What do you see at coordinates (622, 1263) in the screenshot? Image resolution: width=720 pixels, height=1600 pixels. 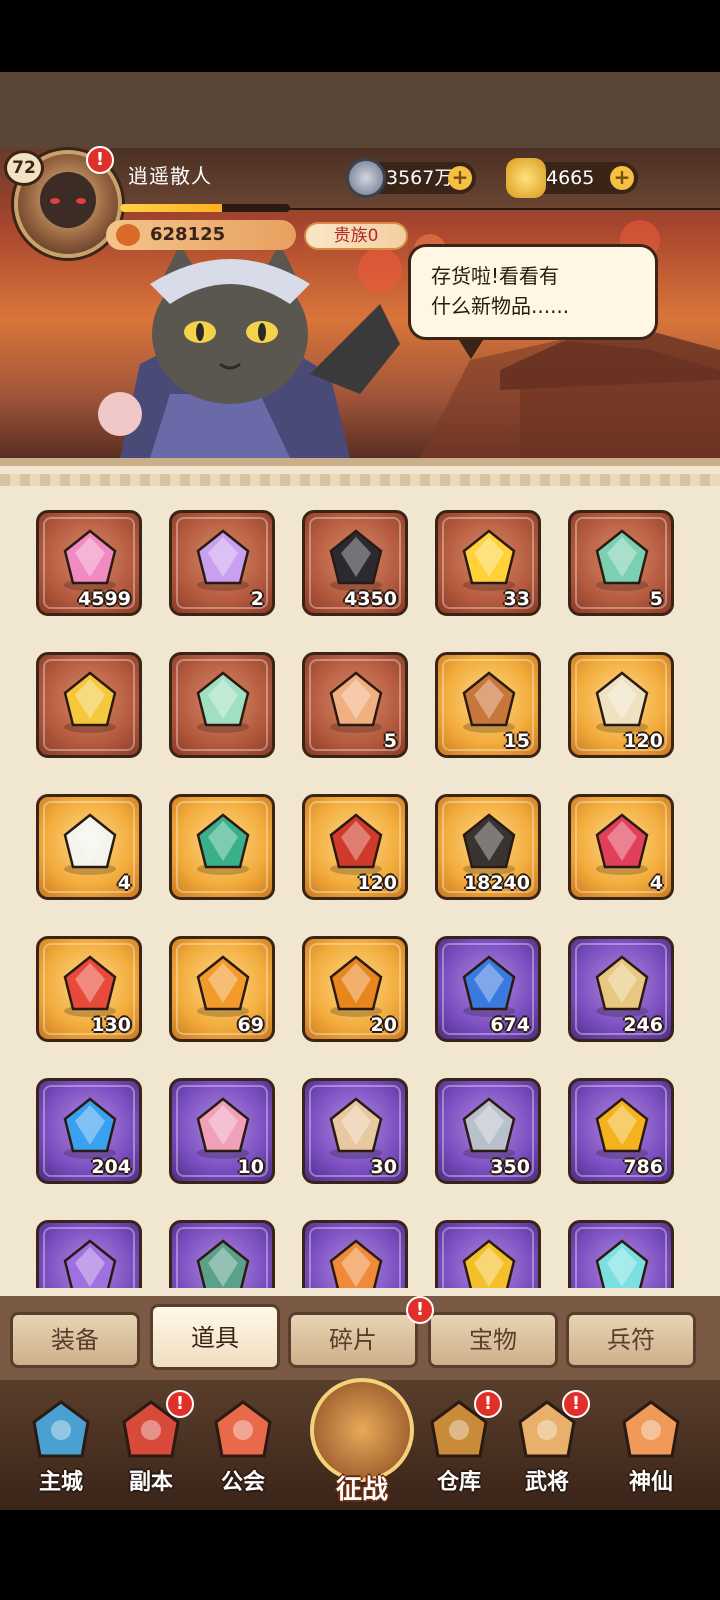 I see `teal-crystal-icon` at bounding box center [622, 1263].